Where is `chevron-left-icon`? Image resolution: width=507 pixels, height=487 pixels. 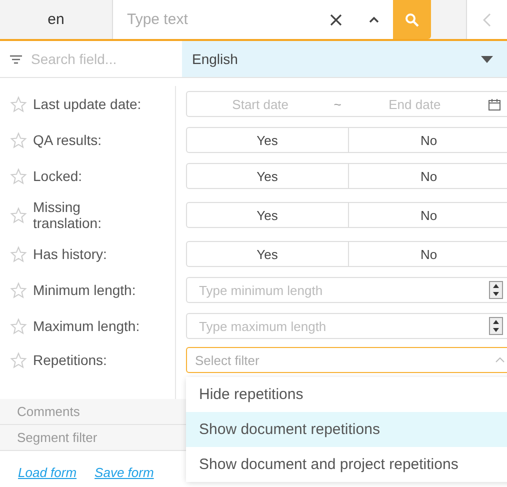 chevron-left-icon is located at coordinates (487, 19).